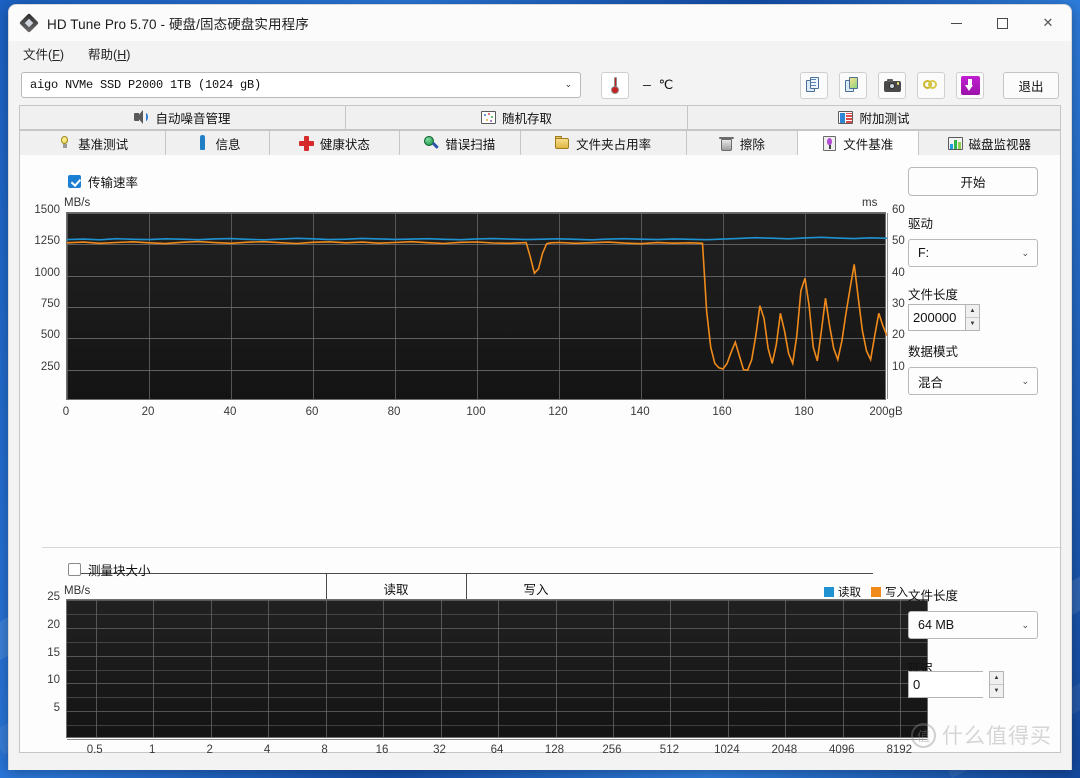 The height and width of the screenshot is (778, 1080). What do you see at coordinates (936, 625) in the screenshot?
I see `block-file-length-value: 64 MB` at bounding box center [936, 625].